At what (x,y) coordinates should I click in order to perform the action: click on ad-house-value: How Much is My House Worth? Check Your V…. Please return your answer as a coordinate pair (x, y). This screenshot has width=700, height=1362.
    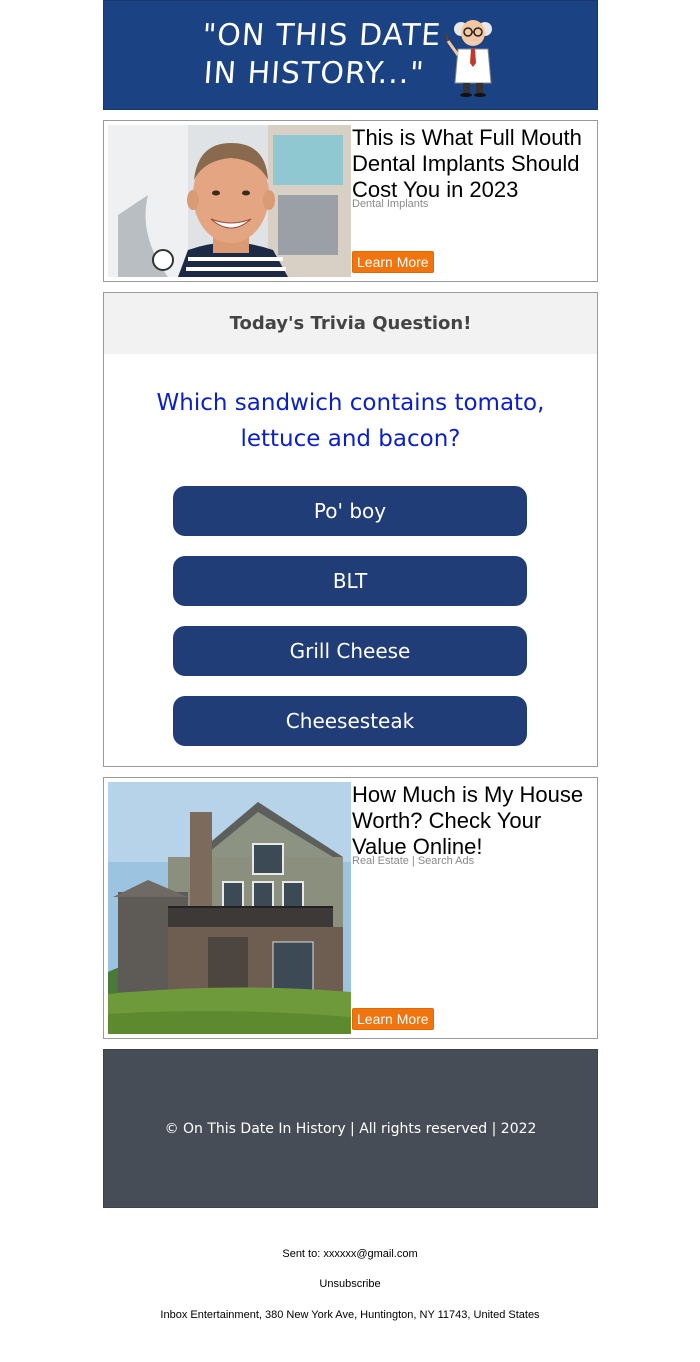
    Looking at the image, I should click on (350, 908).